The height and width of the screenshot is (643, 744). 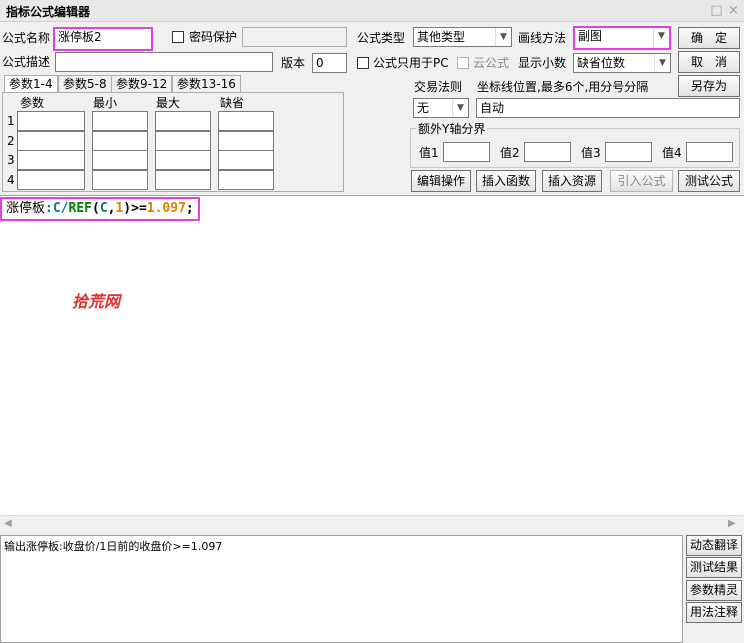 I want to click on cloud-checkbox, so click(x=463, y=63).